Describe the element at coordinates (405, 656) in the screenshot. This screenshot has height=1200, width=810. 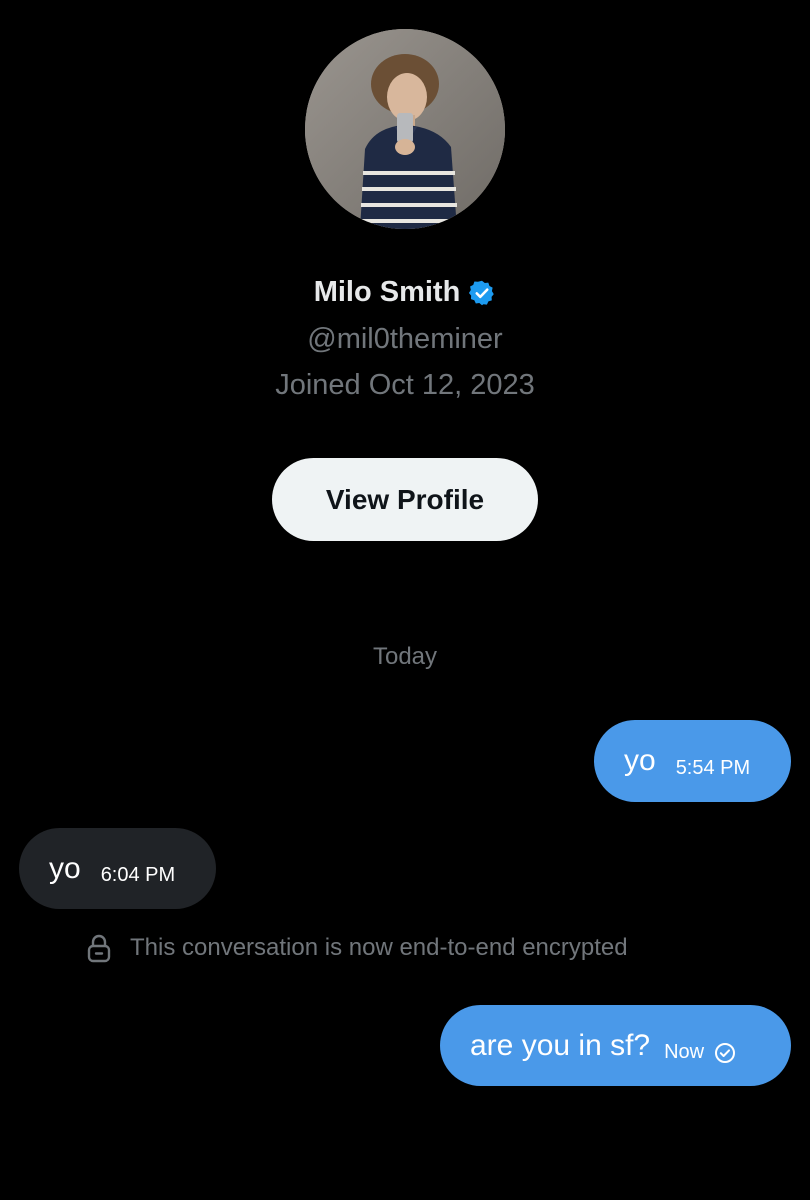
I see `date-separator: Today` at that location.